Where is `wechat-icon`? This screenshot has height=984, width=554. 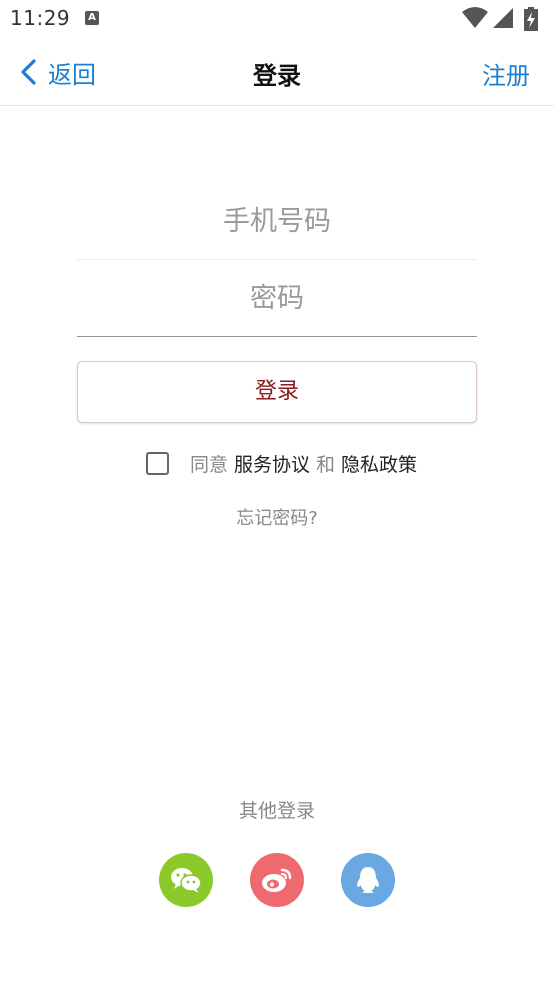 wechat-icon is located at coordinates (186, 880).